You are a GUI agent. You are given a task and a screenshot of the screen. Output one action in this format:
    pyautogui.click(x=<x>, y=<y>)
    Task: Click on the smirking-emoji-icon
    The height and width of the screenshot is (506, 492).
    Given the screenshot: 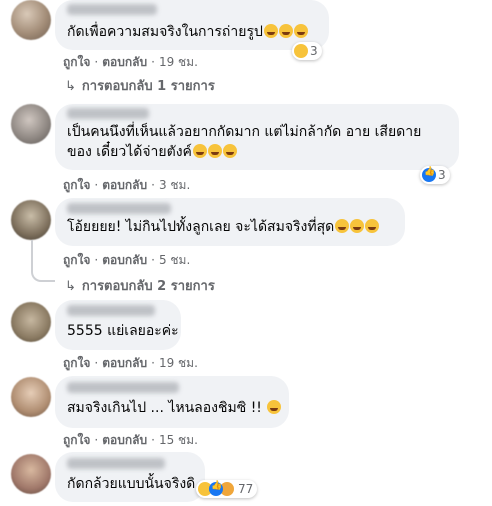 What is the action you would take?
    pyautogui.click(x=274, y=407)
    